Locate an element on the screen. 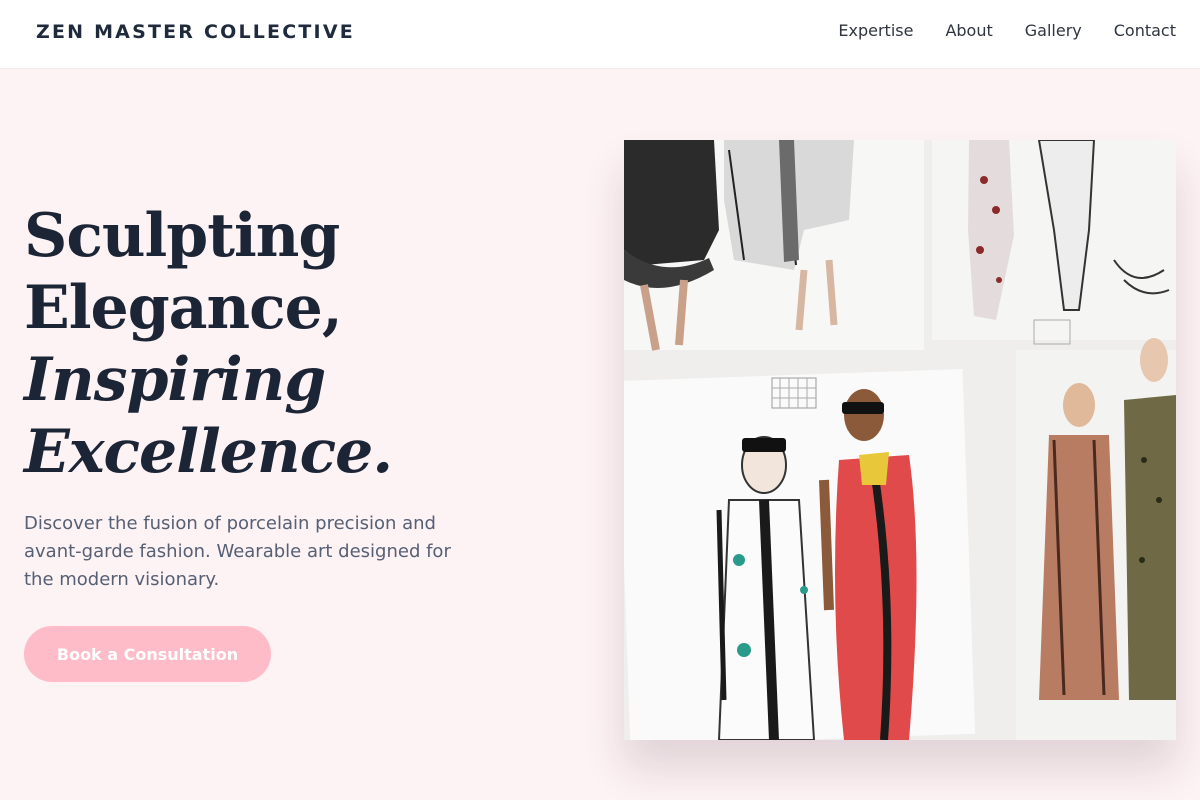  brand-logo: ZEN MASTER COLLECTIVE is located at coordinates (195, 32).